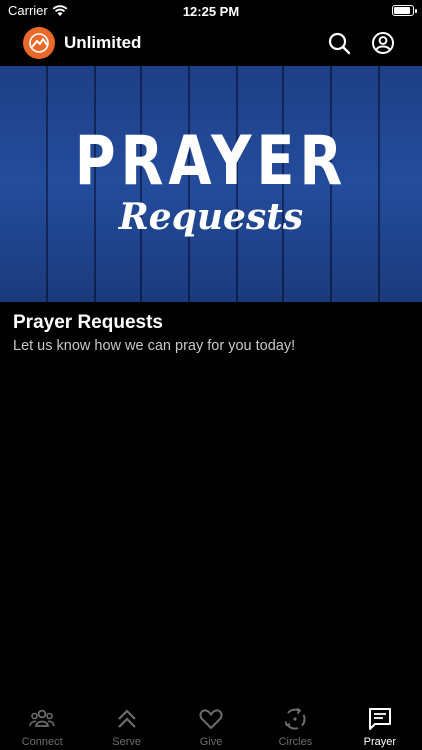 This screenshot has width=422, height=750. I want to click on tab-give: Give, so click(211, 725).